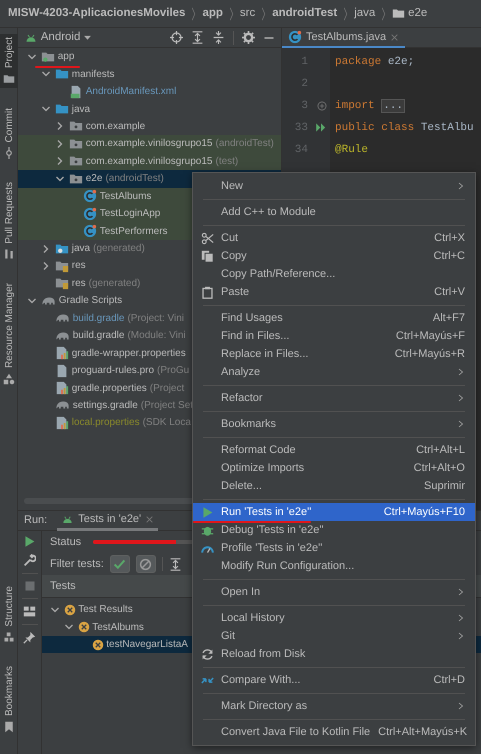 The width and height of the screenshot is (481, 754). I want to click on tree-label: proguard-rules.pro, so click(113, 371).